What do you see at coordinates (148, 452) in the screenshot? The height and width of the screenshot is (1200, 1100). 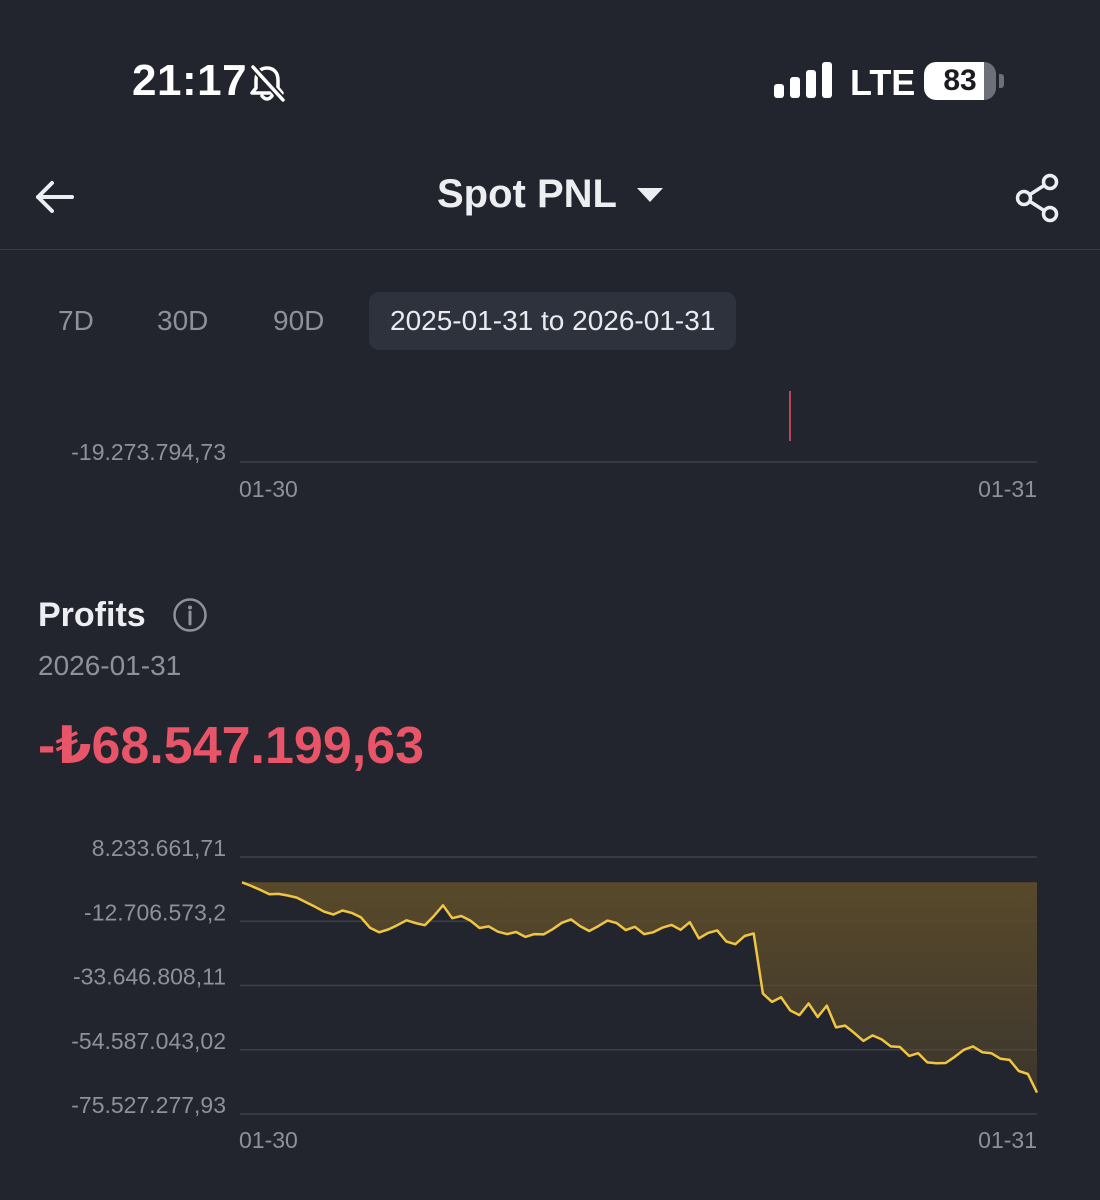 I see `y-tick-label: -19.273.794,73` at bounding box center [148, 452].